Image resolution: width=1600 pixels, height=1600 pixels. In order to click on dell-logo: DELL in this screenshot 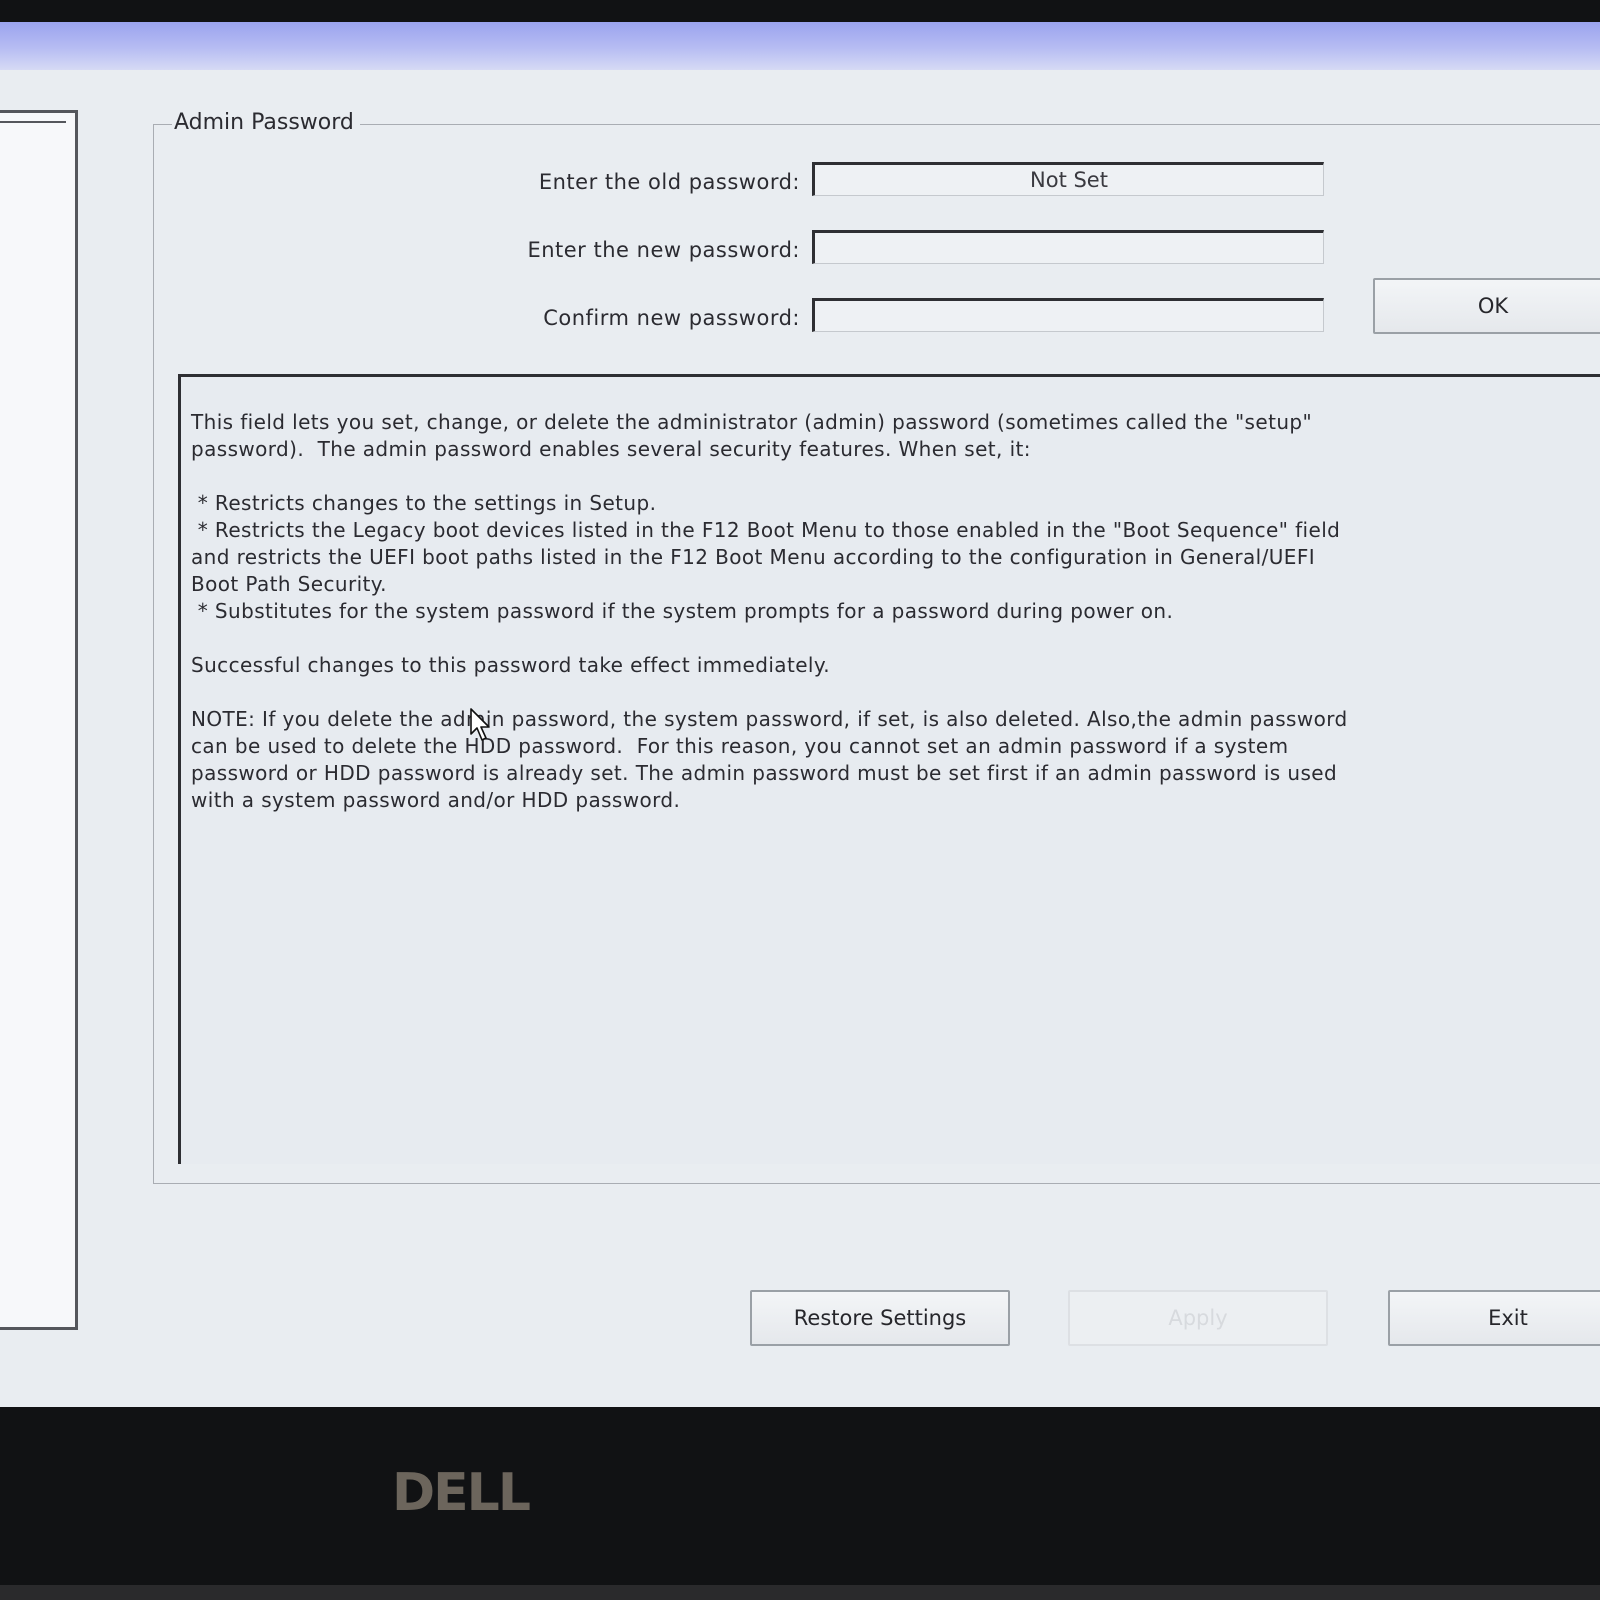, I will do `click(461, 1493)`.